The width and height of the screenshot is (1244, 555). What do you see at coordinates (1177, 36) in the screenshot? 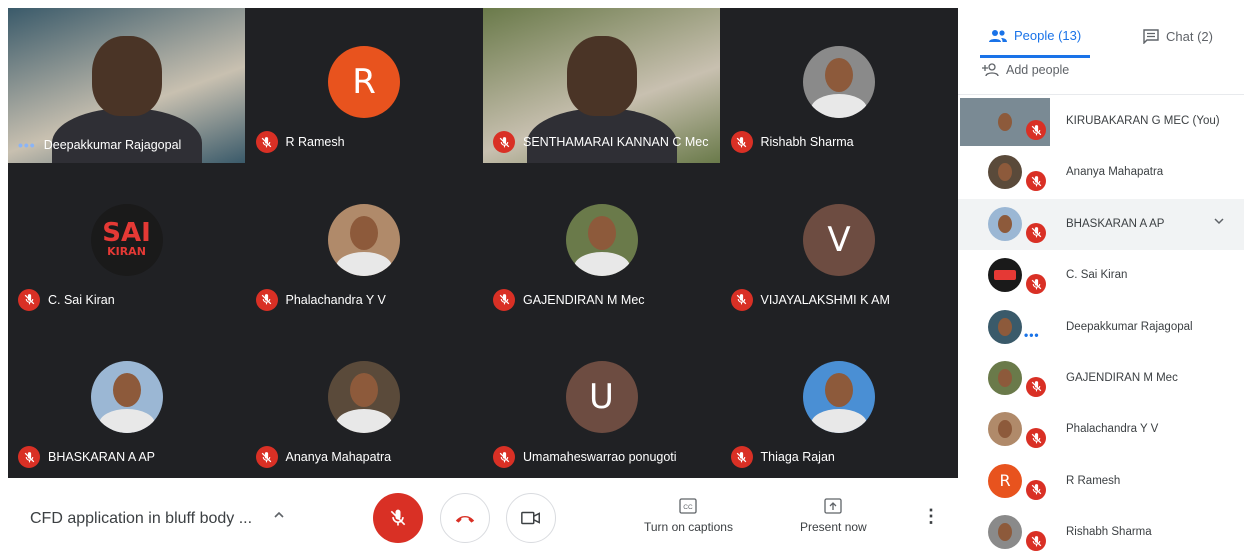
I see `tab-chat: Chat (2)` at bounding box center [1177, 36].